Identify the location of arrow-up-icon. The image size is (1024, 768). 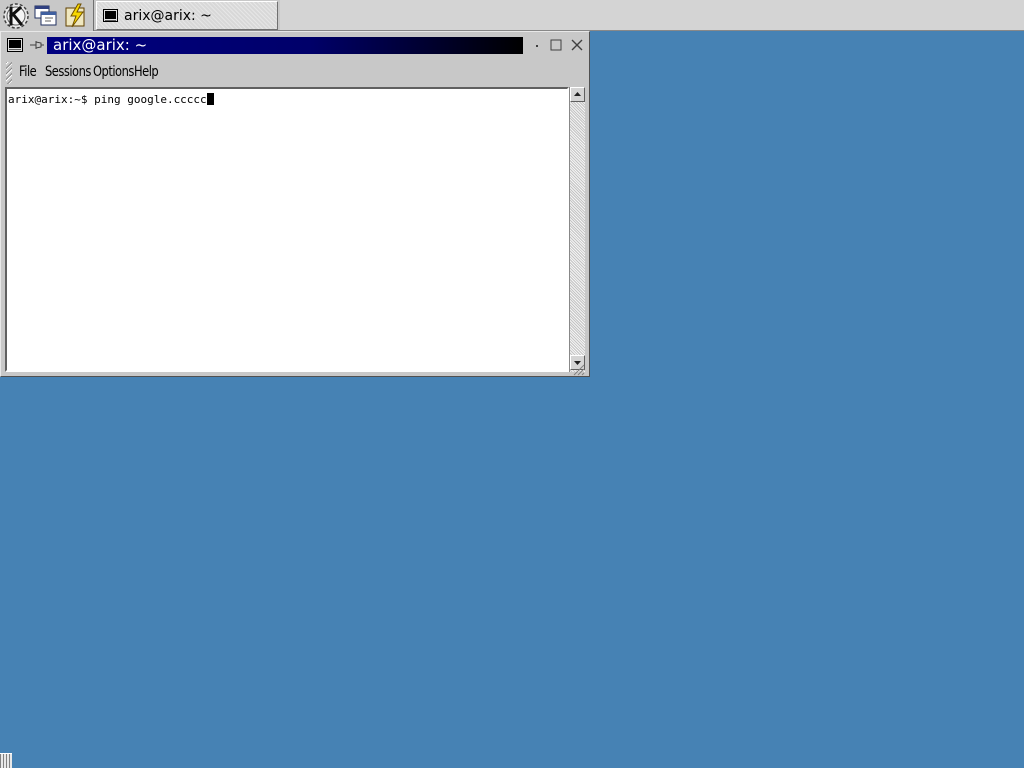
(577, 94).